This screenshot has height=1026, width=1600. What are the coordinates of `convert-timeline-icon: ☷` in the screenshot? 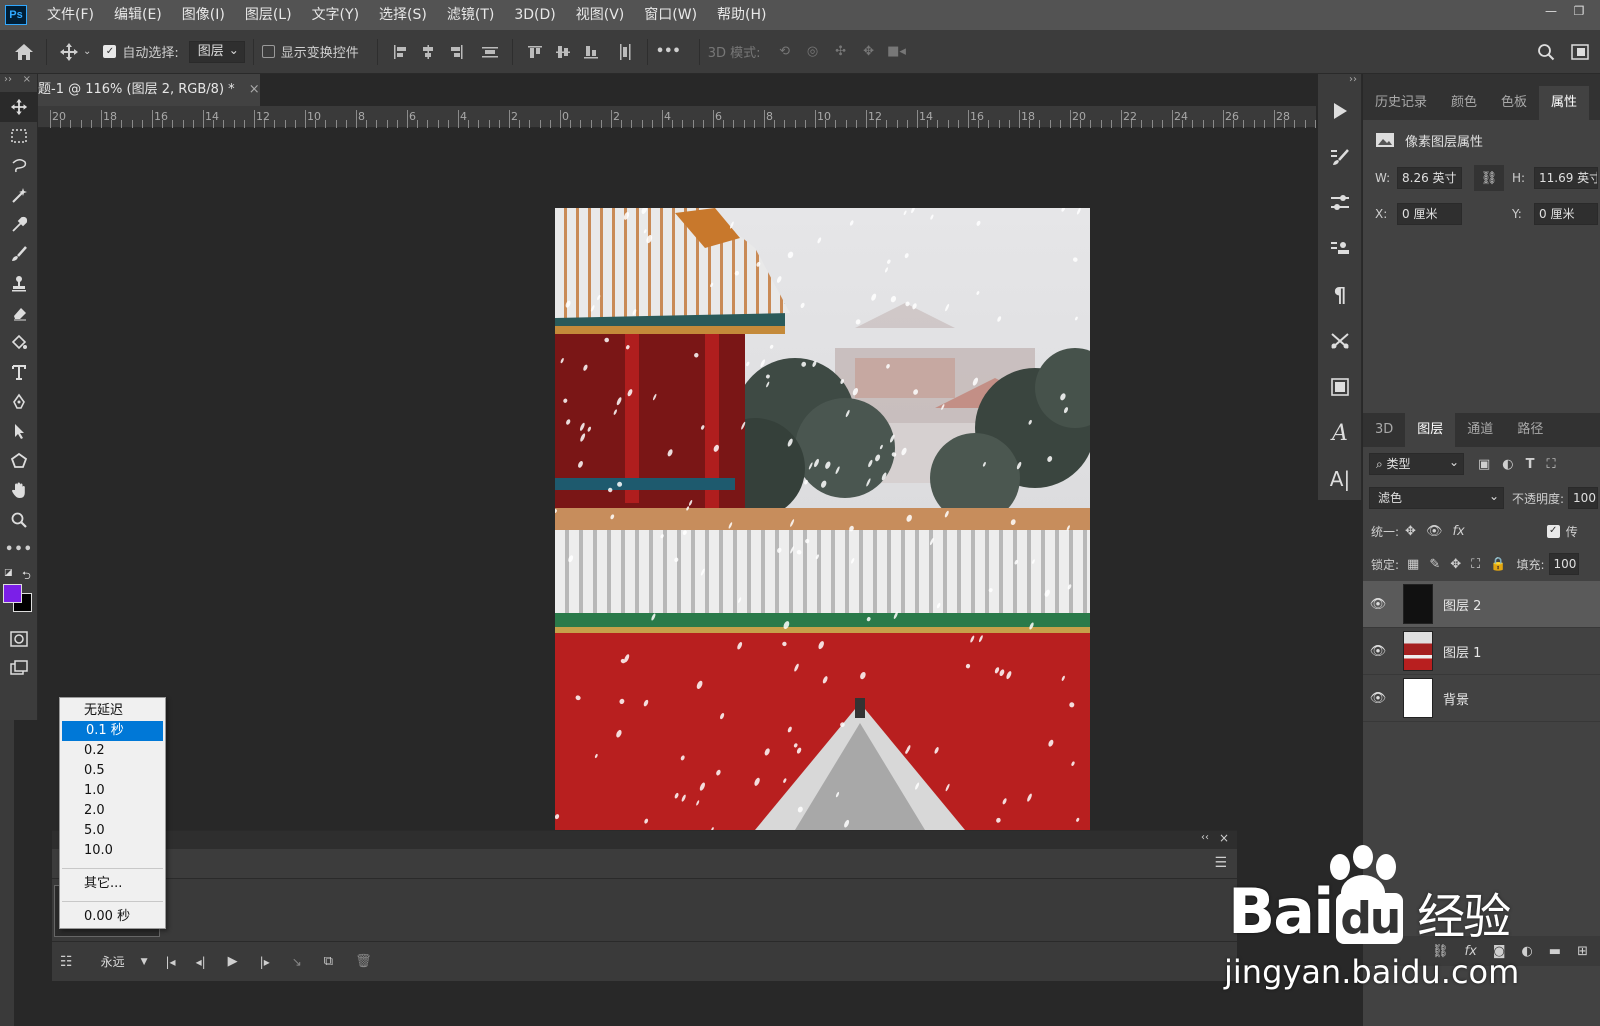 It's located at (66, 962).